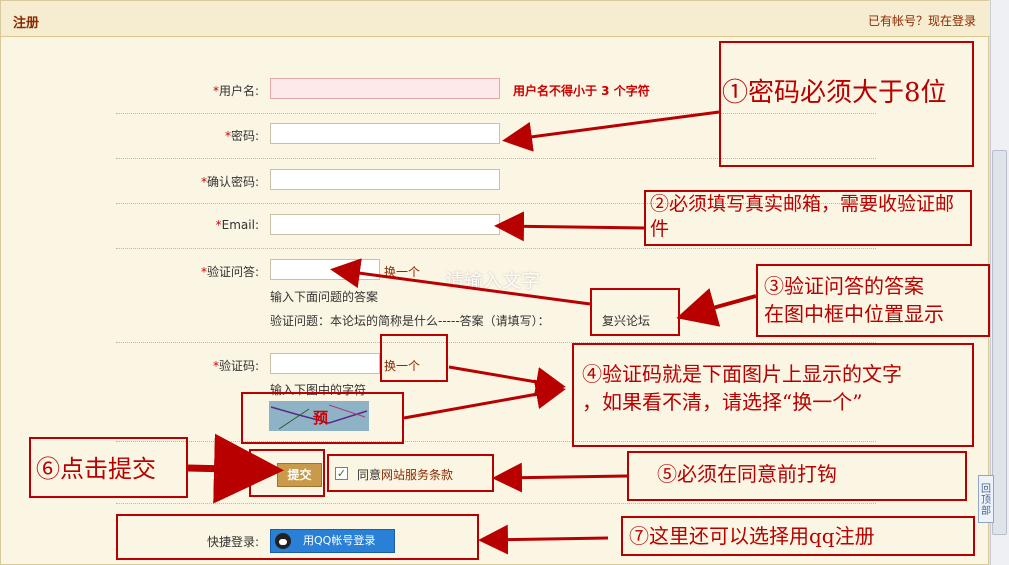 Image resolution: width=1009 pixels, height=565 pixels. Describe the element at coordinates (241, 136) in the screenshot. I see `password-label: *密码:` at that location.